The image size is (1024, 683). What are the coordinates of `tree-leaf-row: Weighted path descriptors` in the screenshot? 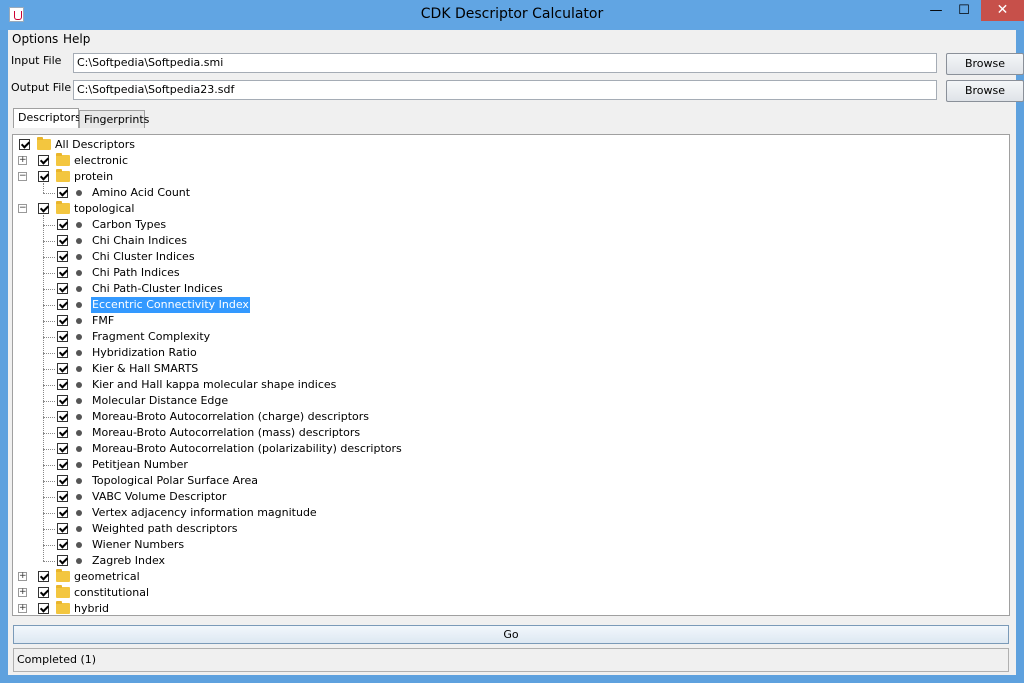 It's located at (313, 529).